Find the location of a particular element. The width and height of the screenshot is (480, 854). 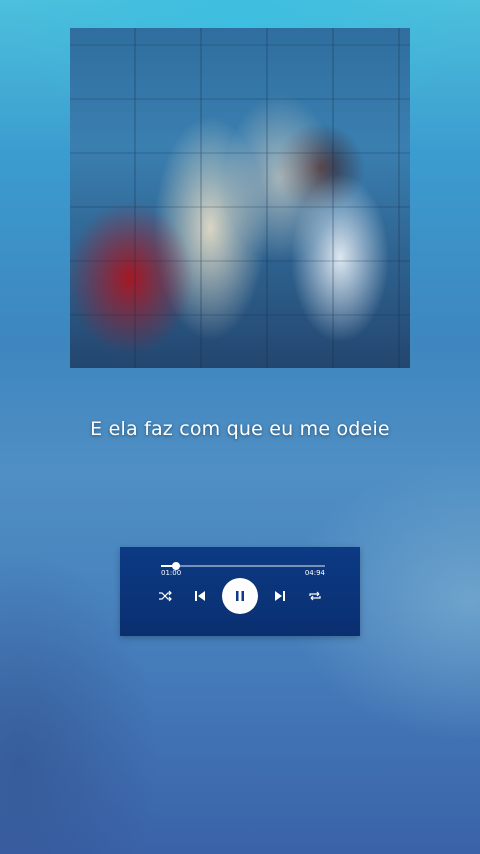

shuffle-button is located at coordinates (165, 596).